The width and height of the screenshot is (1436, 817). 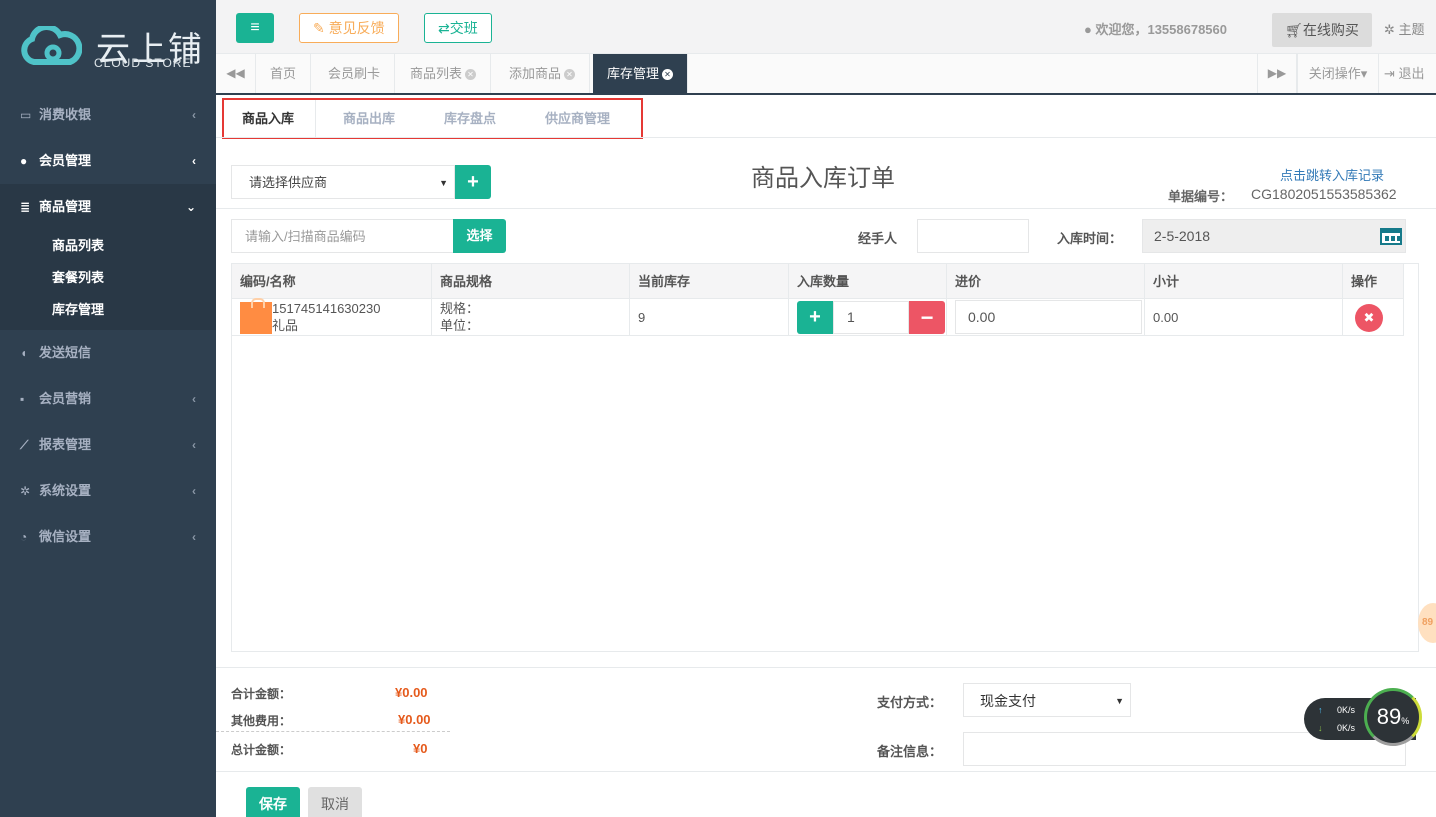 What do you see at coordinates (470, 118) in the screenshot?
I see `subtab-stocktake: 库存盘点` at bounding box center [470, 118].